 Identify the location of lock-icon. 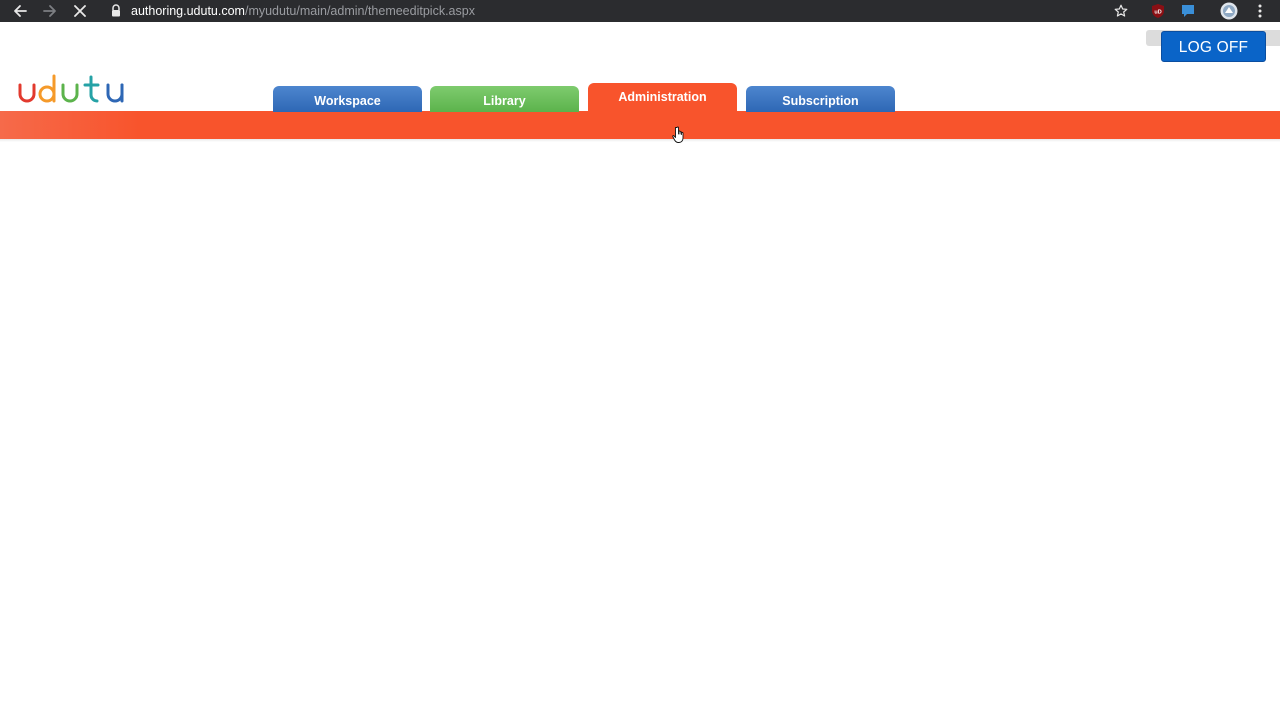
(116, 11).